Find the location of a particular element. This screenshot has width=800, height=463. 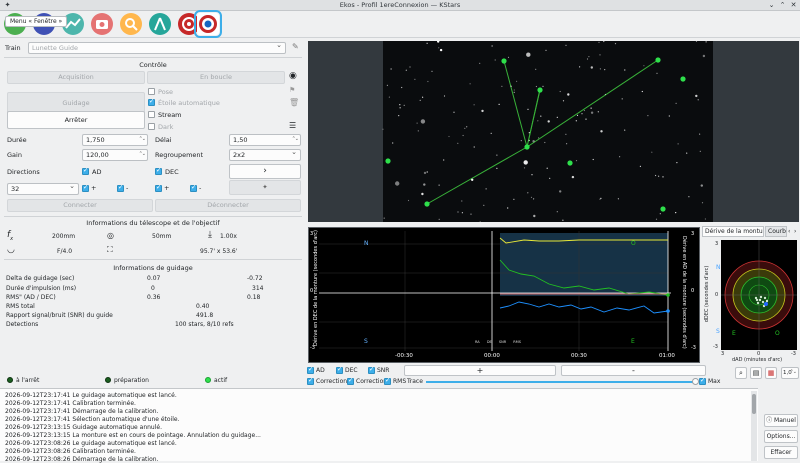

settings-sliders-icon: ☰ is located at coordinates (292, 125).